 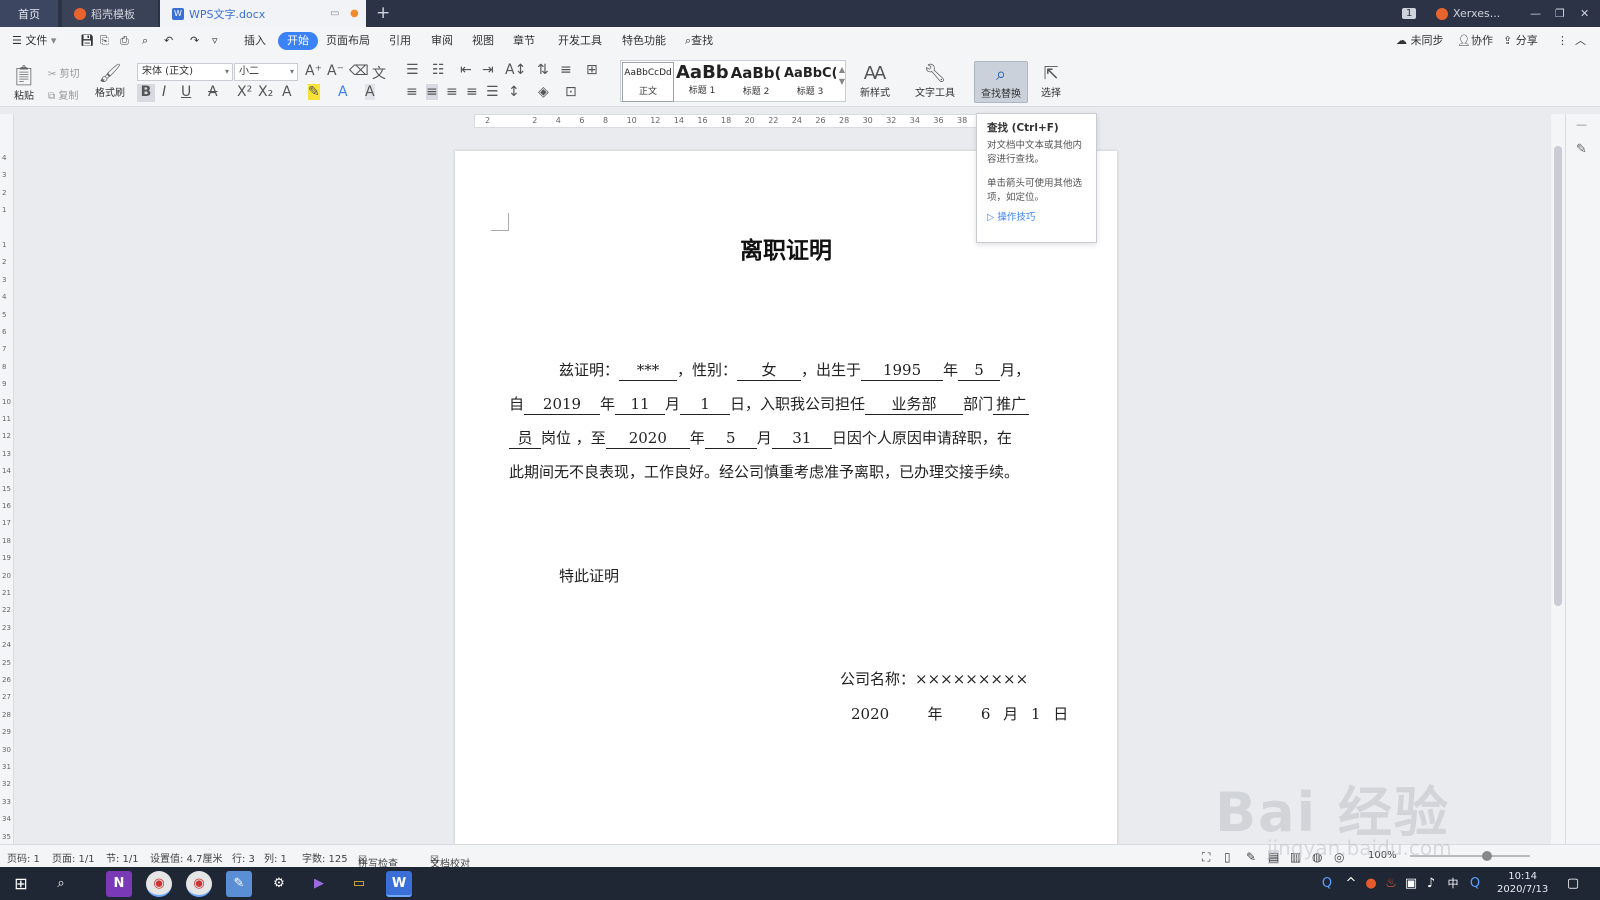 I want to click on edit-mode-icon: ✎, so click(x=1251, y=857).